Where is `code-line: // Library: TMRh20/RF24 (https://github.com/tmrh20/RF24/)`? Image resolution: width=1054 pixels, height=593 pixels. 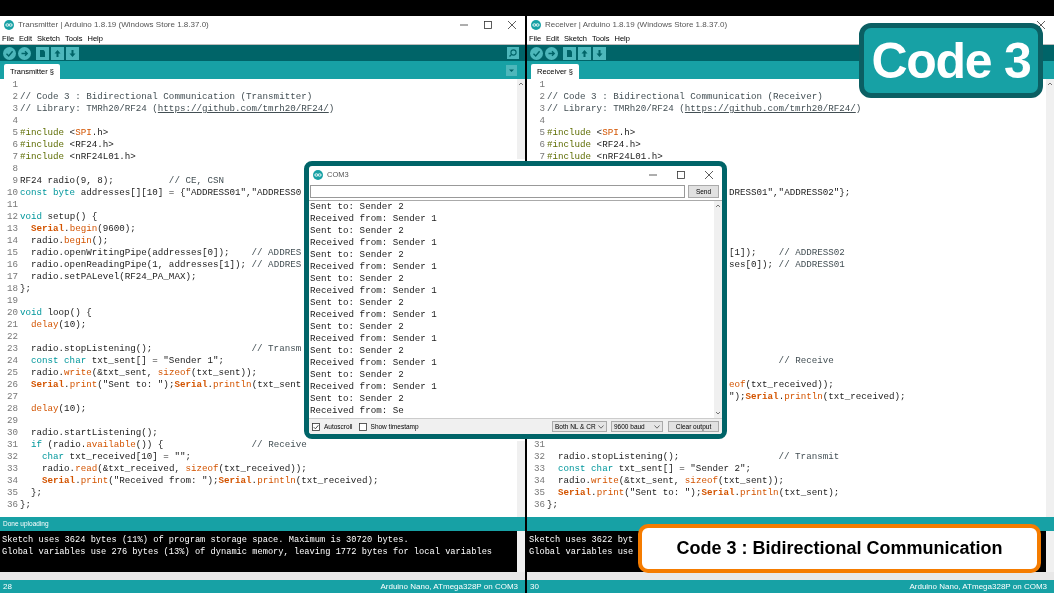
code-line: // Library: TMRh20/RF24 (https://github.com/tmrh20/RF24/) is located at coordinates (177, 109).